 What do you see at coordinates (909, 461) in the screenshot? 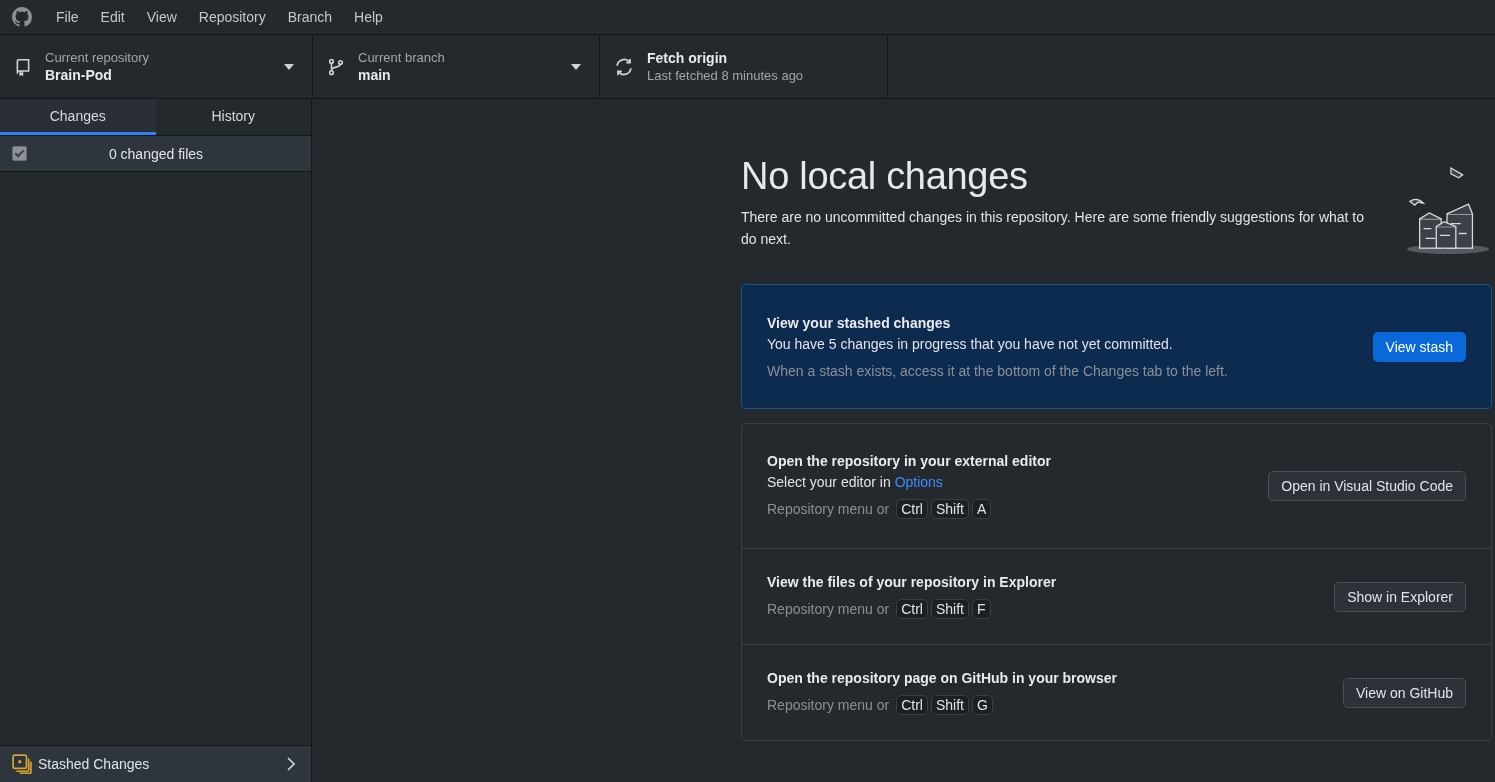
I see `suggestion-title: Open the repository in your external editor` at bounding box center [909, 461].